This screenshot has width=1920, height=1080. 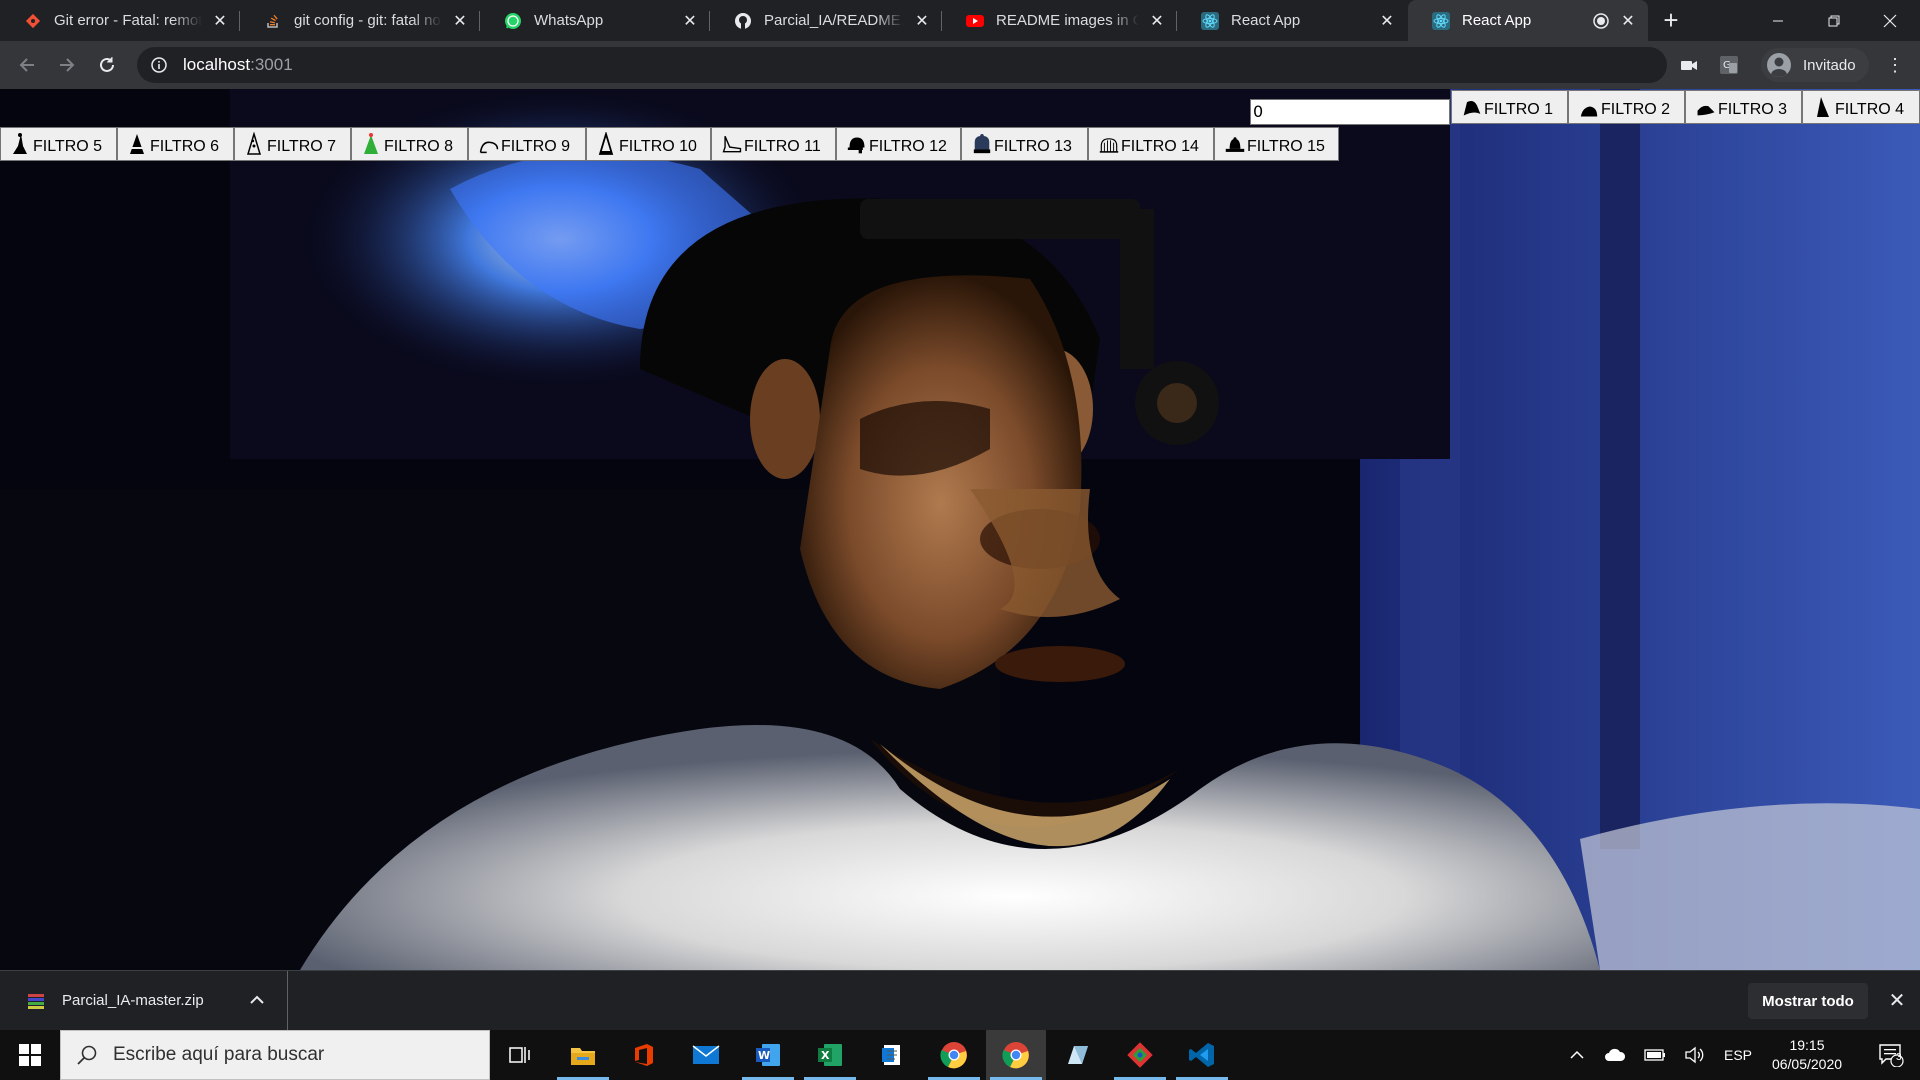 What do you see at coordinates (1890, 20) in the screenshot?
I see `close-window-button` at bounding box center [1890, 20].